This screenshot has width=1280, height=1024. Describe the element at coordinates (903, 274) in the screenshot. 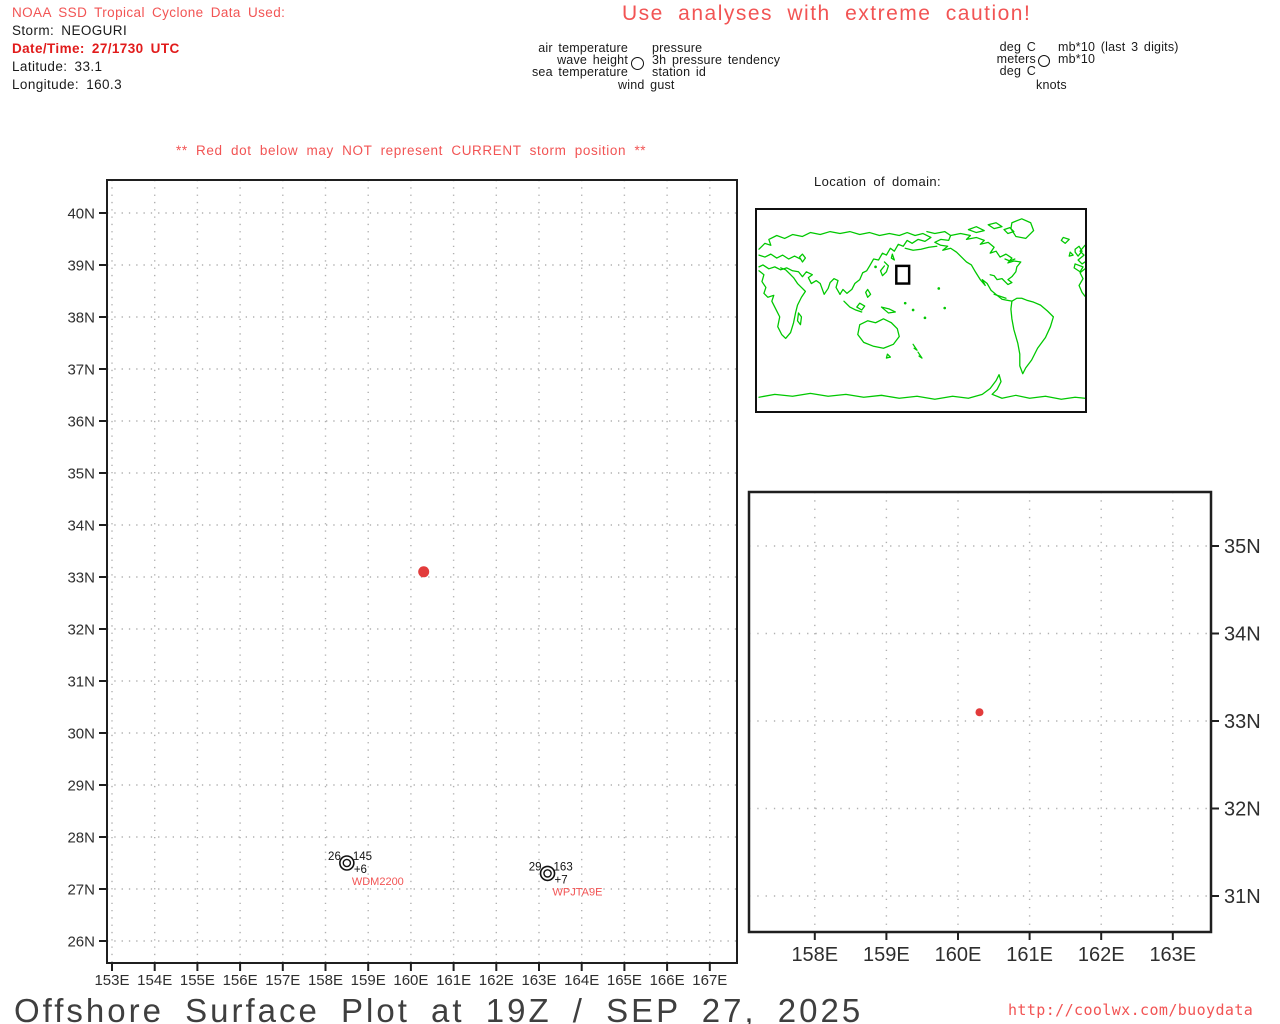

I see `domain-rectangle` at that location.